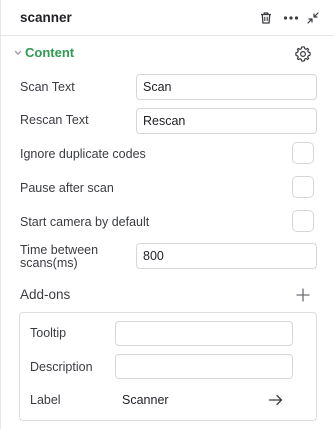  What do you see at coordinates (49, 263) in the screenshot?
I see `time-between-label-line2: scans(ms)` at bounding box center [49, 263].